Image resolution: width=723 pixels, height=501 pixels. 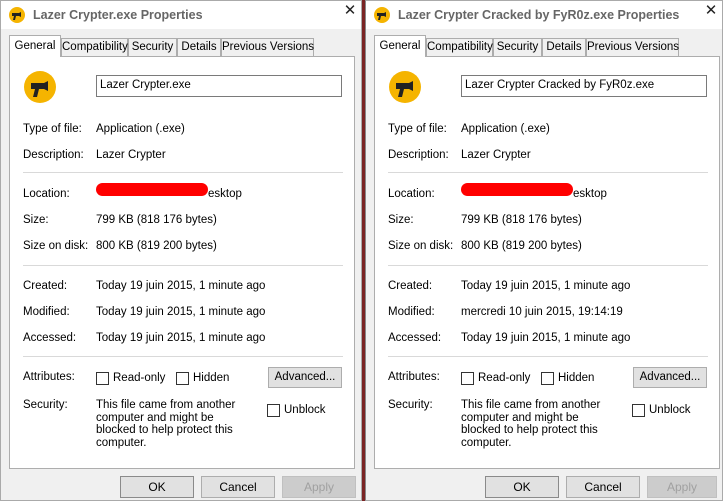 I want to click on modified-value: mercredi 10 juin 2015, 19:14:19, so click(x=542, y=312).